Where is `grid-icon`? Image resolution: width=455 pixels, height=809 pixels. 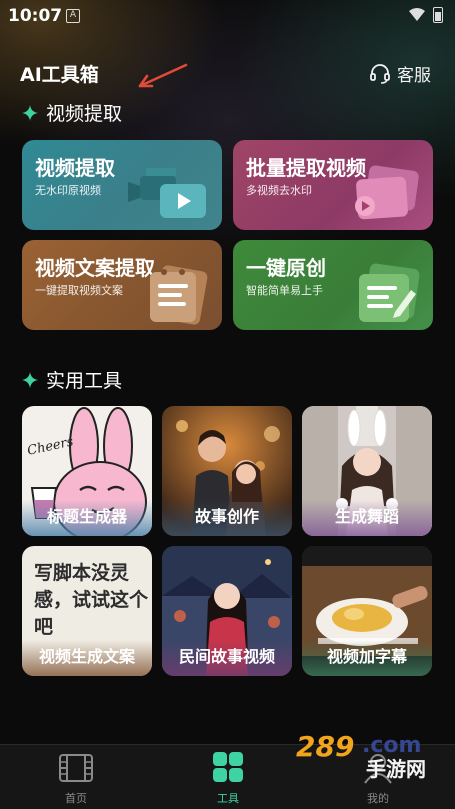 grid-icon is located at coordinates (228, 767).